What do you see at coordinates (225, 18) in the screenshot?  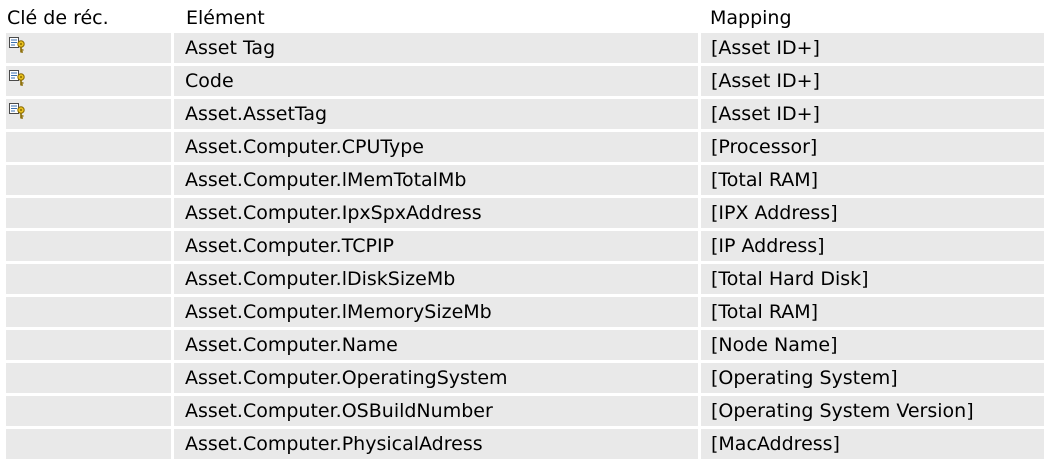 I see `header-element: Elément` at bounding box center [225, 18].